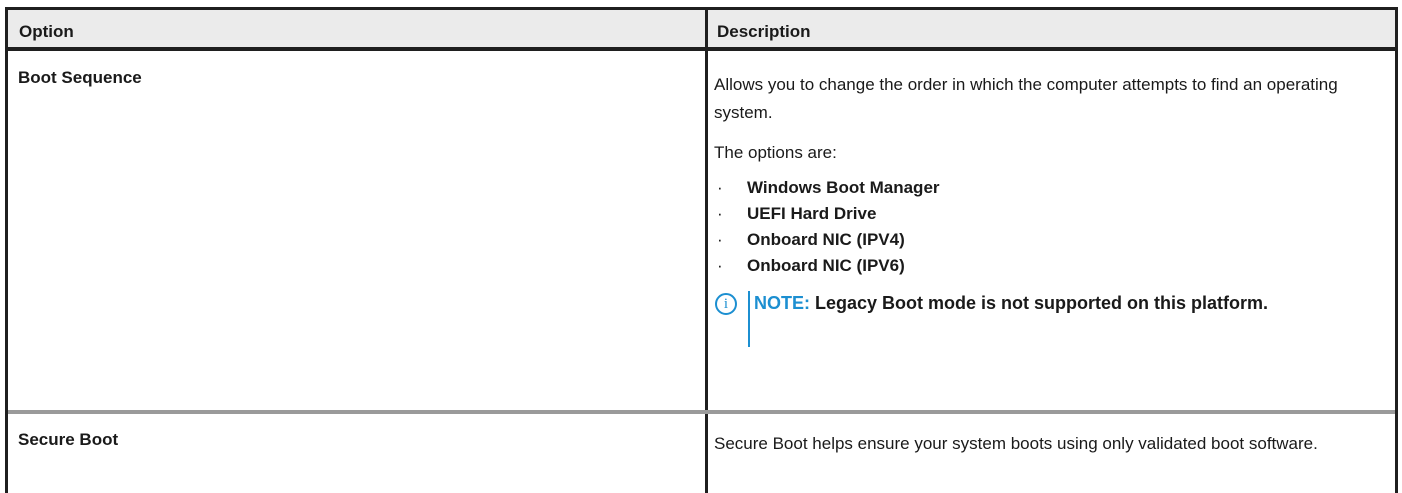 This screenshot has width=1402, height=493. I want to click on list-item: · Onboard NIC (IPV6), so click(1052, 266).